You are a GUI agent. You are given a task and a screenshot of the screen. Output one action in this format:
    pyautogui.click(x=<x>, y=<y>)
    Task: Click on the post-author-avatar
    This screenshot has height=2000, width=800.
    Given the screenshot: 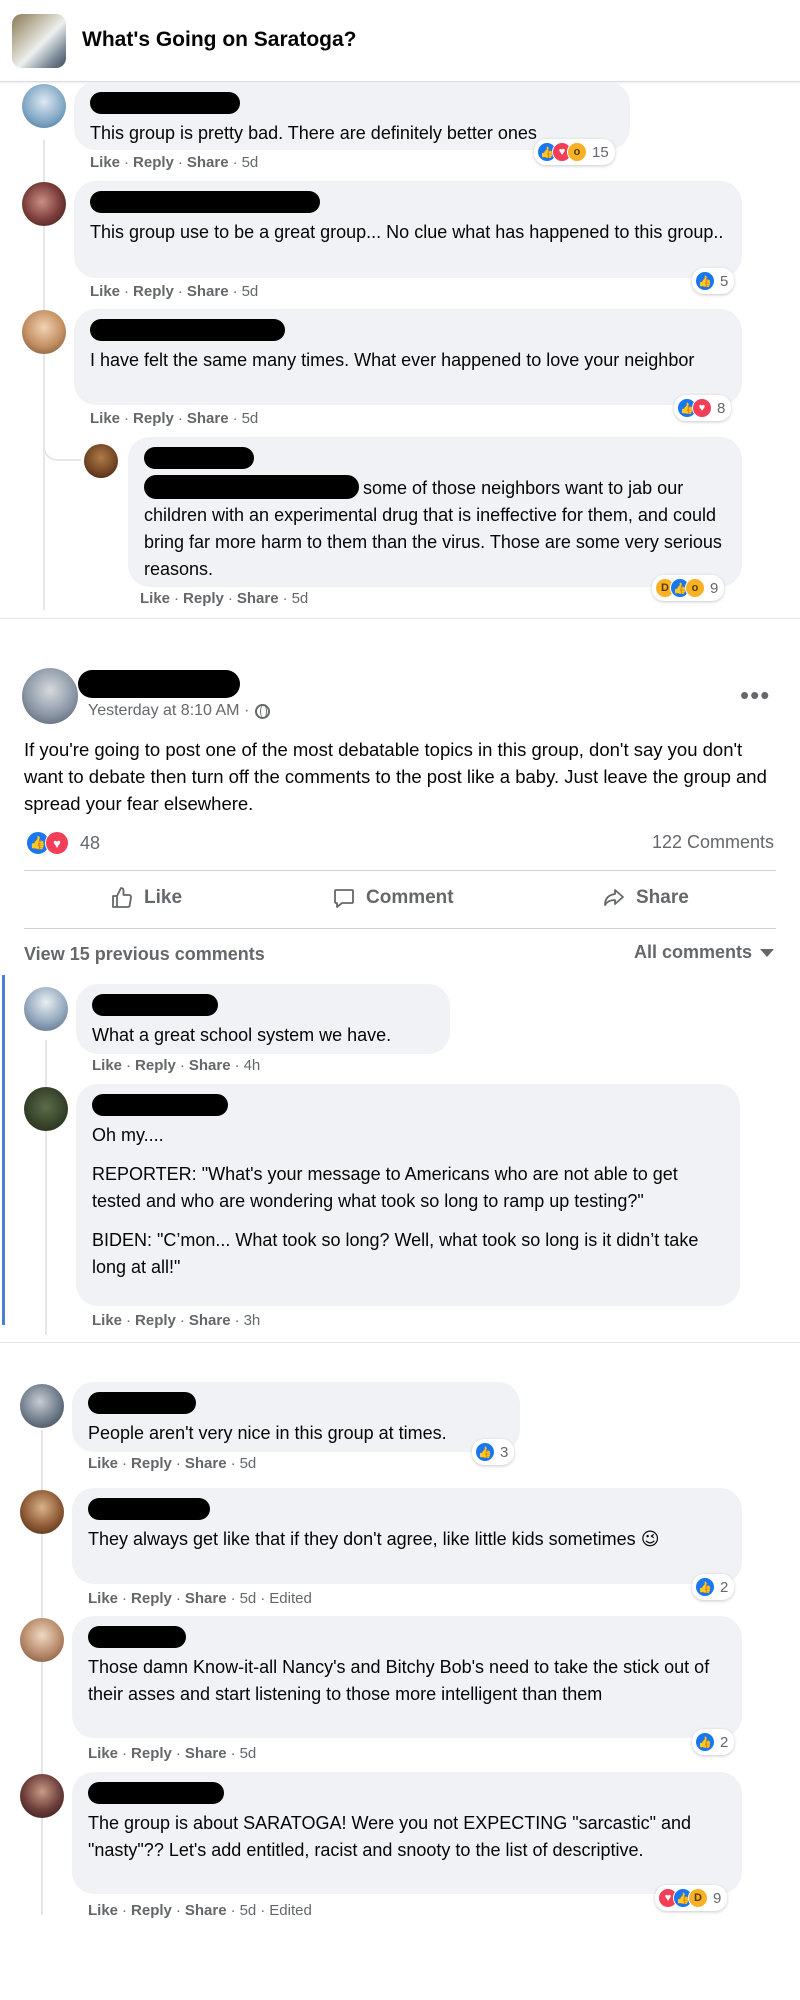 What is the action you would take?
    pyautogui.click(x=50, y=696)
    